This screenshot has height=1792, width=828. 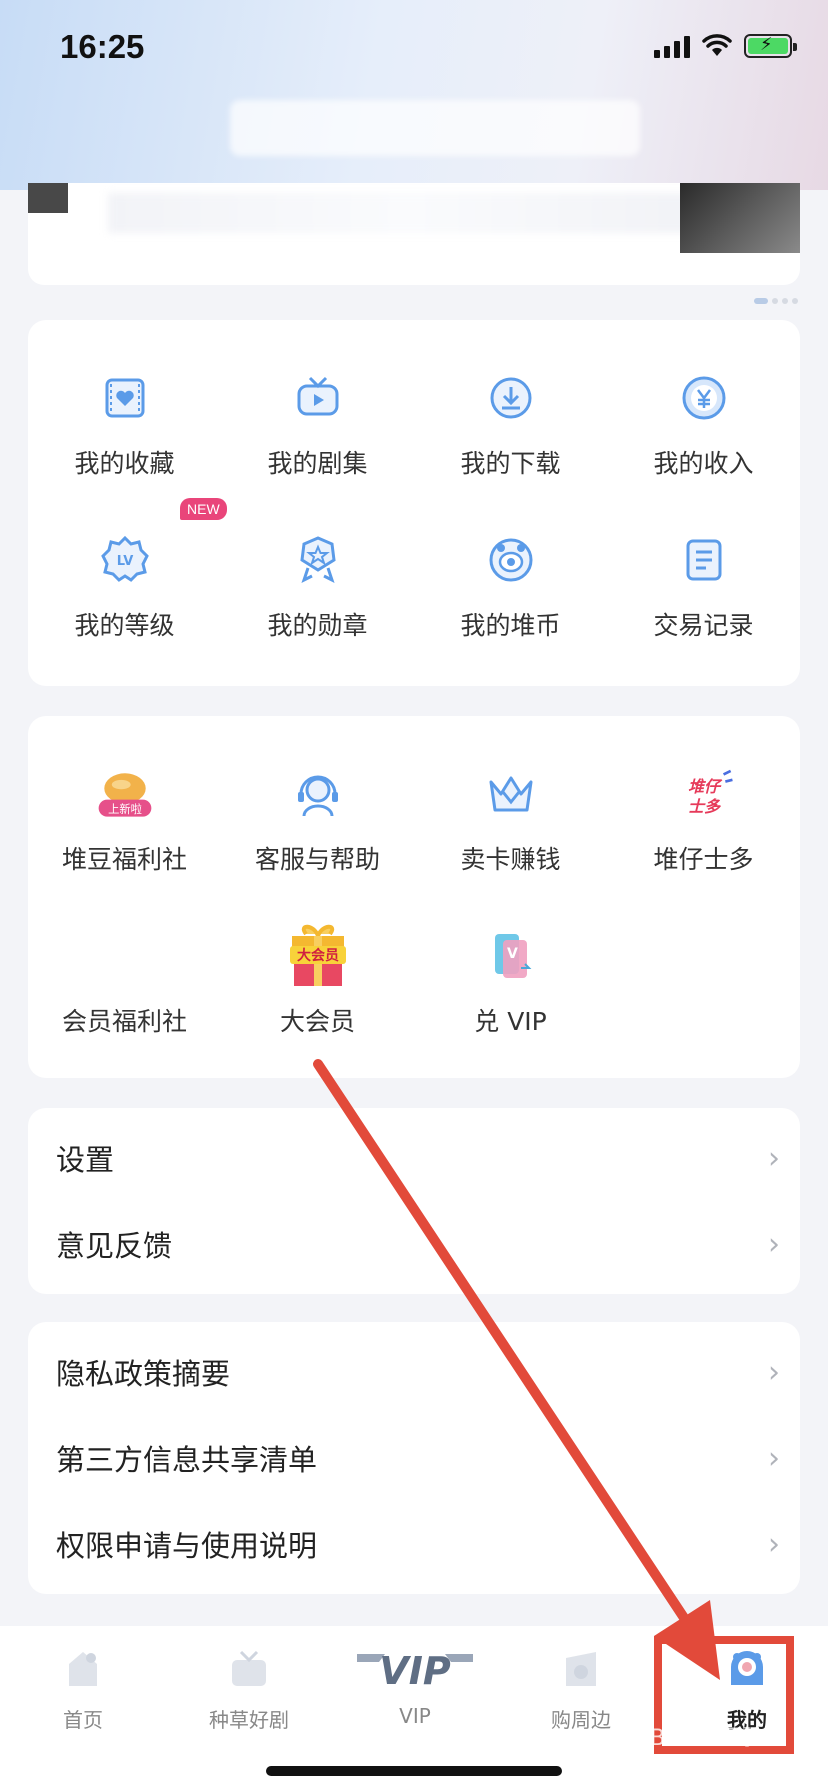 I want to click on privacy-summary-row: 隐私政策摘要 ›, so click(x=414, y=1372).